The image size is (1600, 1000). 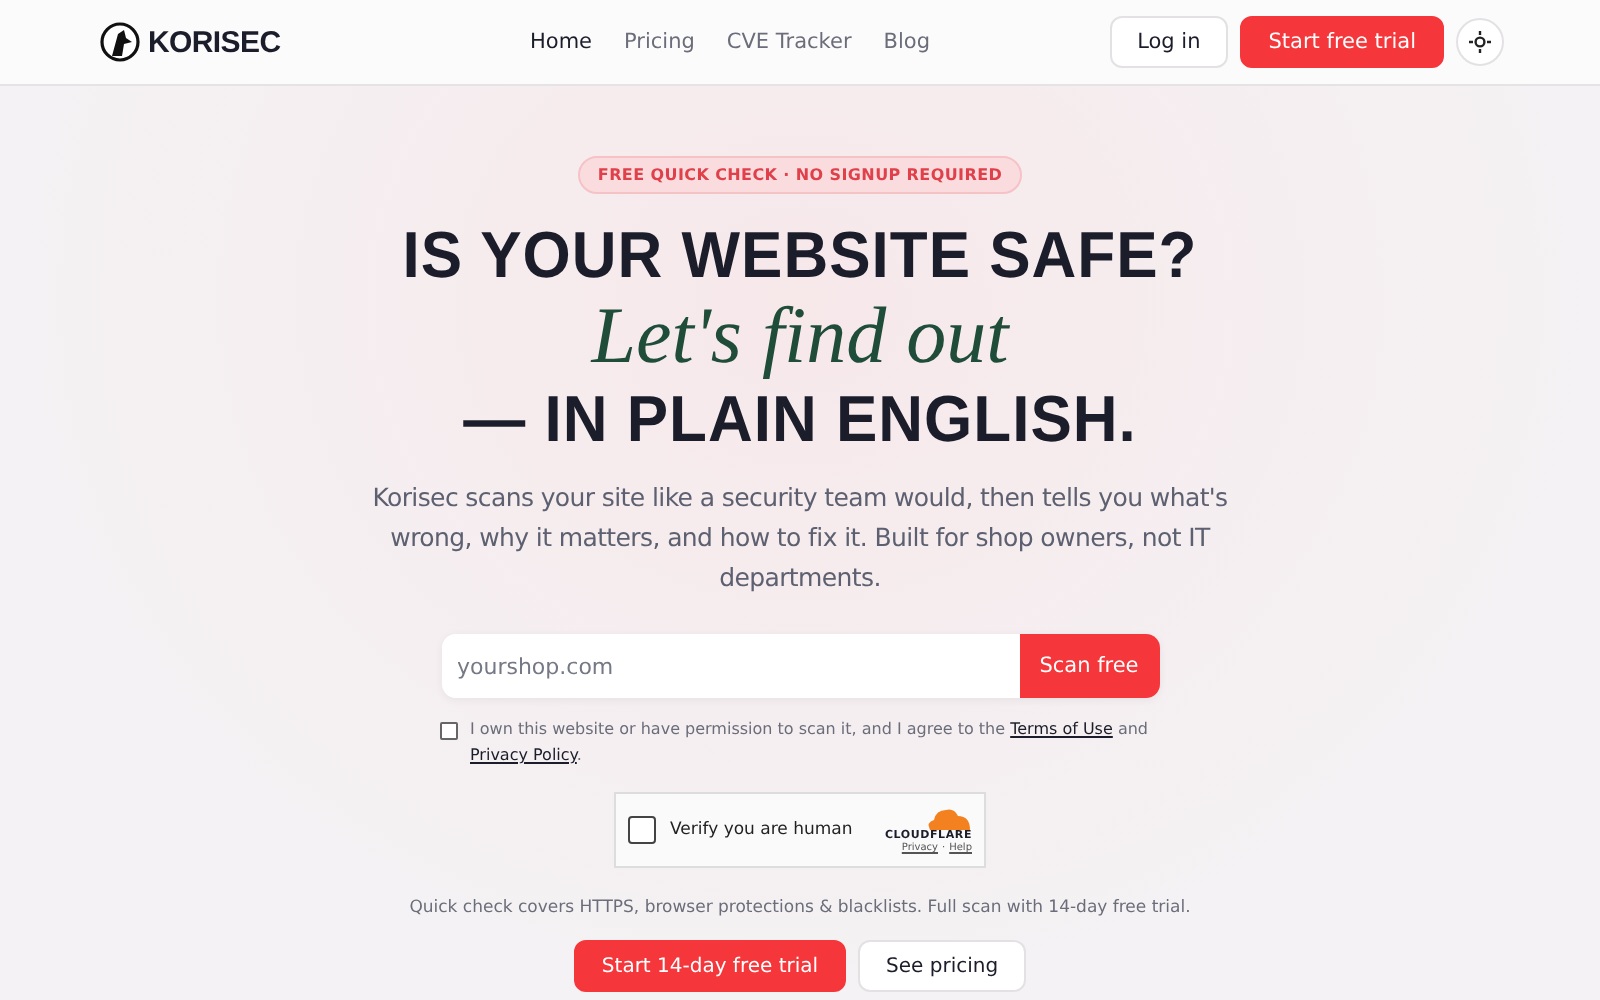 I want to click on scan-note: Quick check covers HTTPS, browser protections & blacklists. Full scan with 14-day free trial., so click(x=800, y=908).